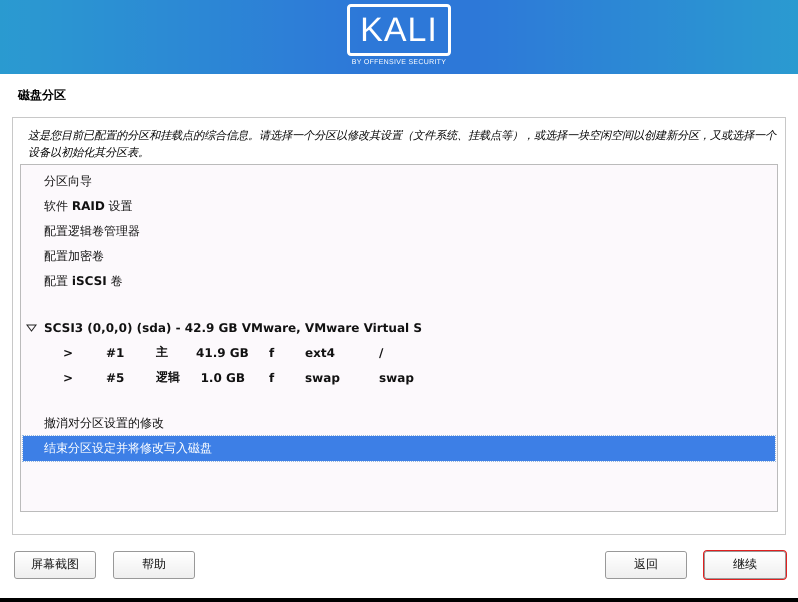 The height and width of the screenshot is (602, 798). I want to click on list-item: 分区向导, so click(399, 181).